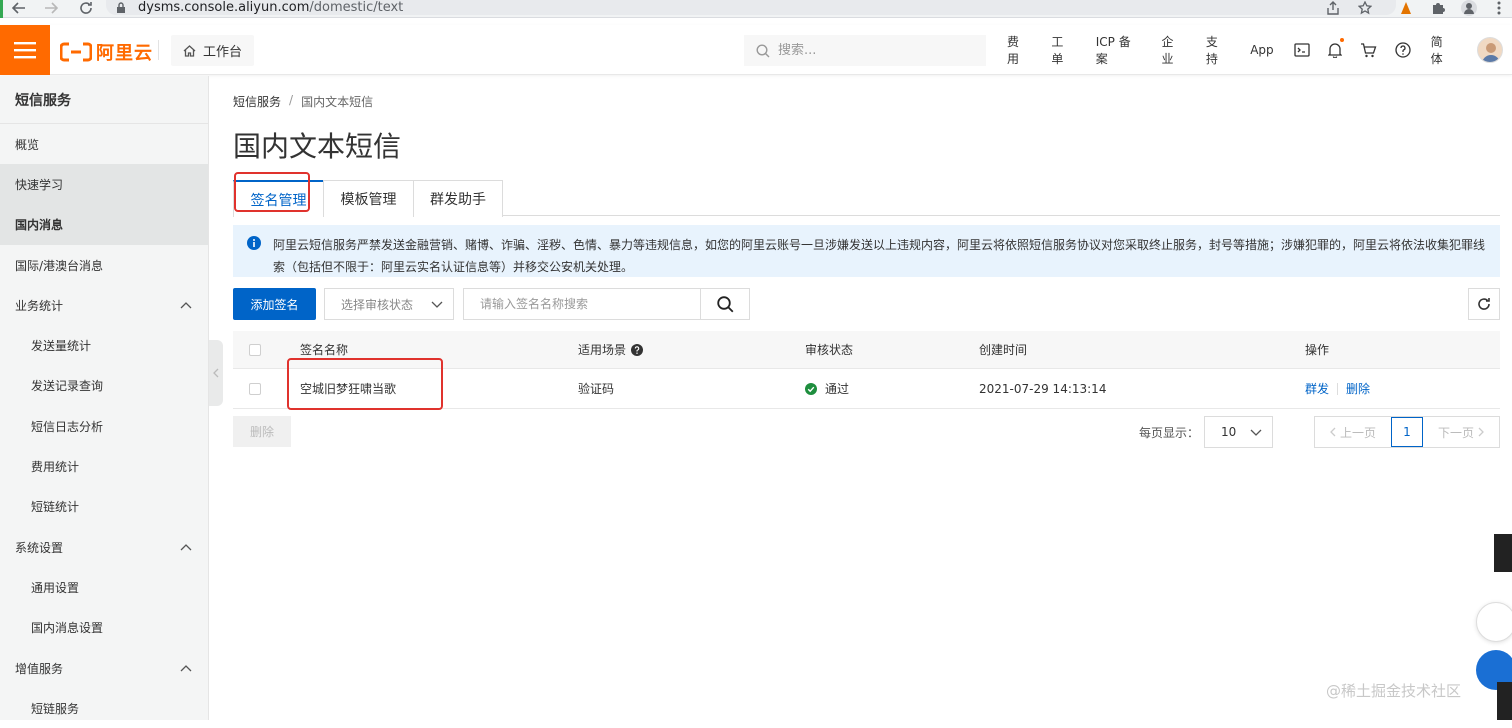 The width and height of the screenshot is (1512, 728). Describe the element at coordinates (51, 8) in the screenshot. I see `forward-icon` at that location.